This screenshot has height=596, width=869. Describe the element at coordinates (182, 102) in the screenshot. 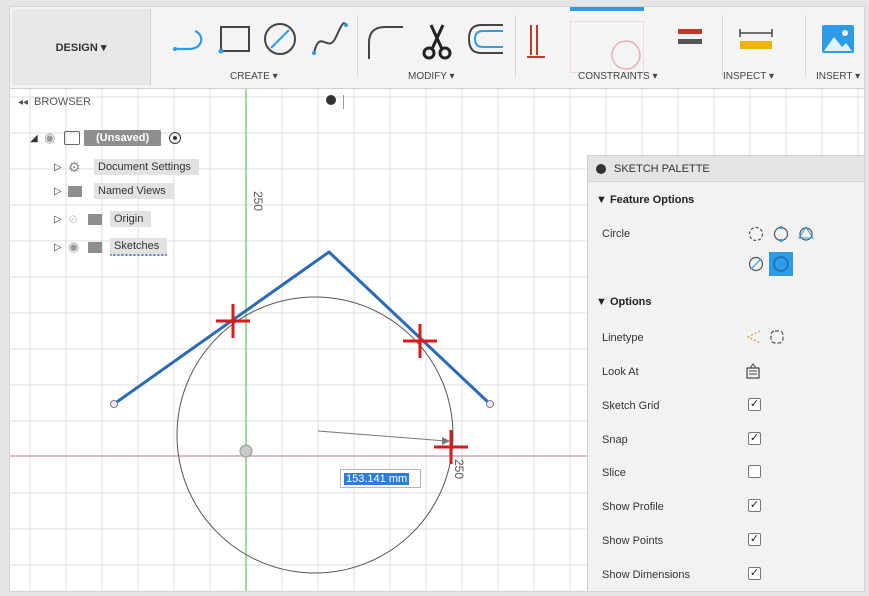

I see `browser-header: ◂◂ BROWSER` at that location.